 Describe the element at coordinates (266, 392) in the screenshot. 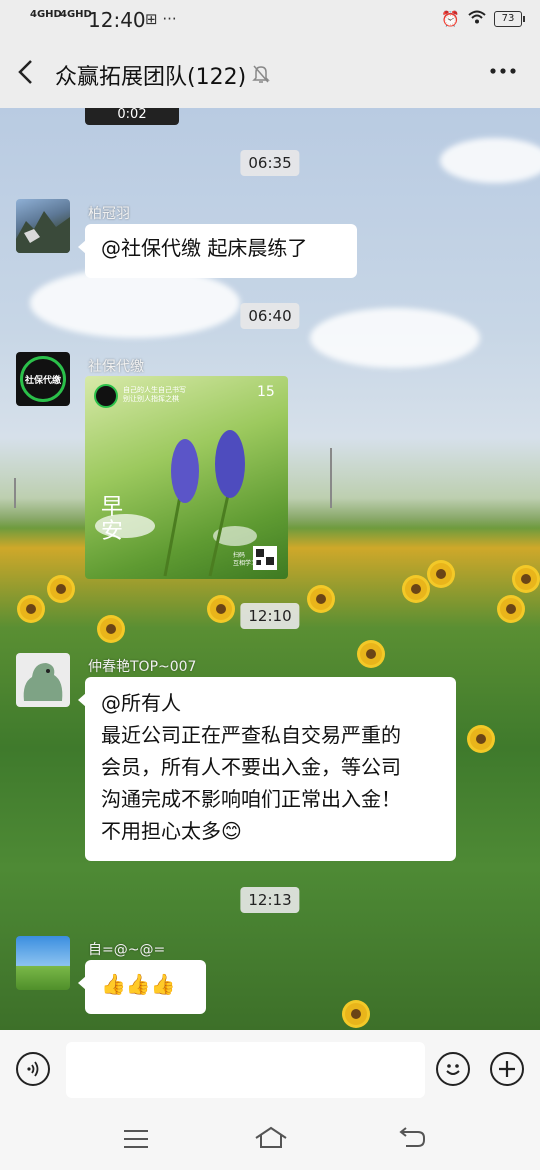

I see `image-date: 15` at that location.